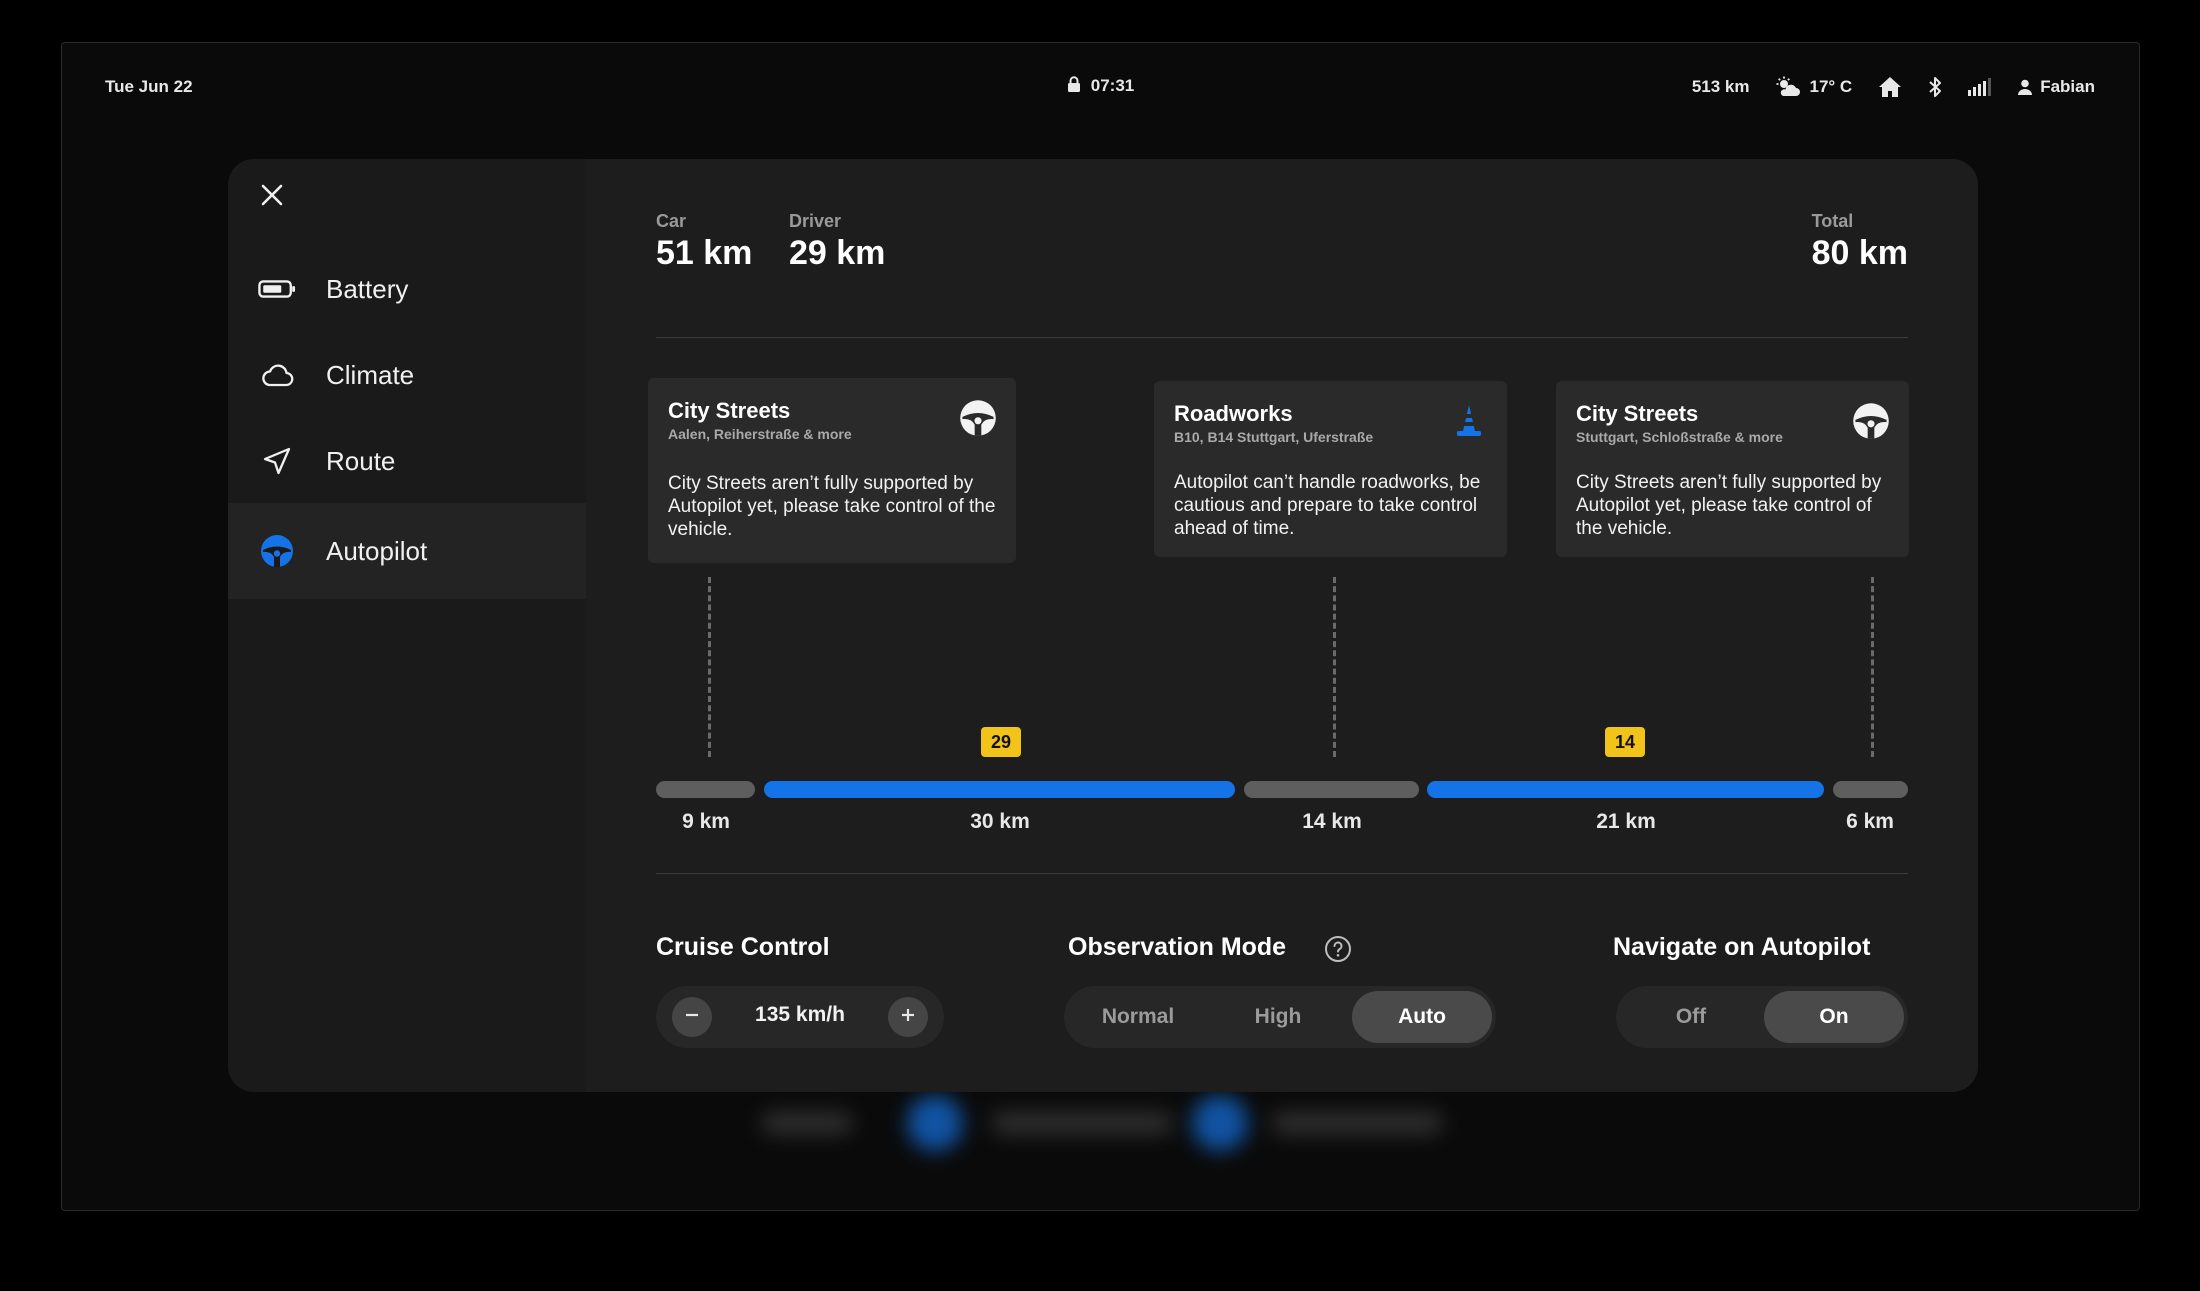 This screenshot has height=1291, width=2200. What do you see at coordinates (377, 550) in the screenshot?
I see `sidebar-item-label: Autopilot` at bounding box center [377, 550].